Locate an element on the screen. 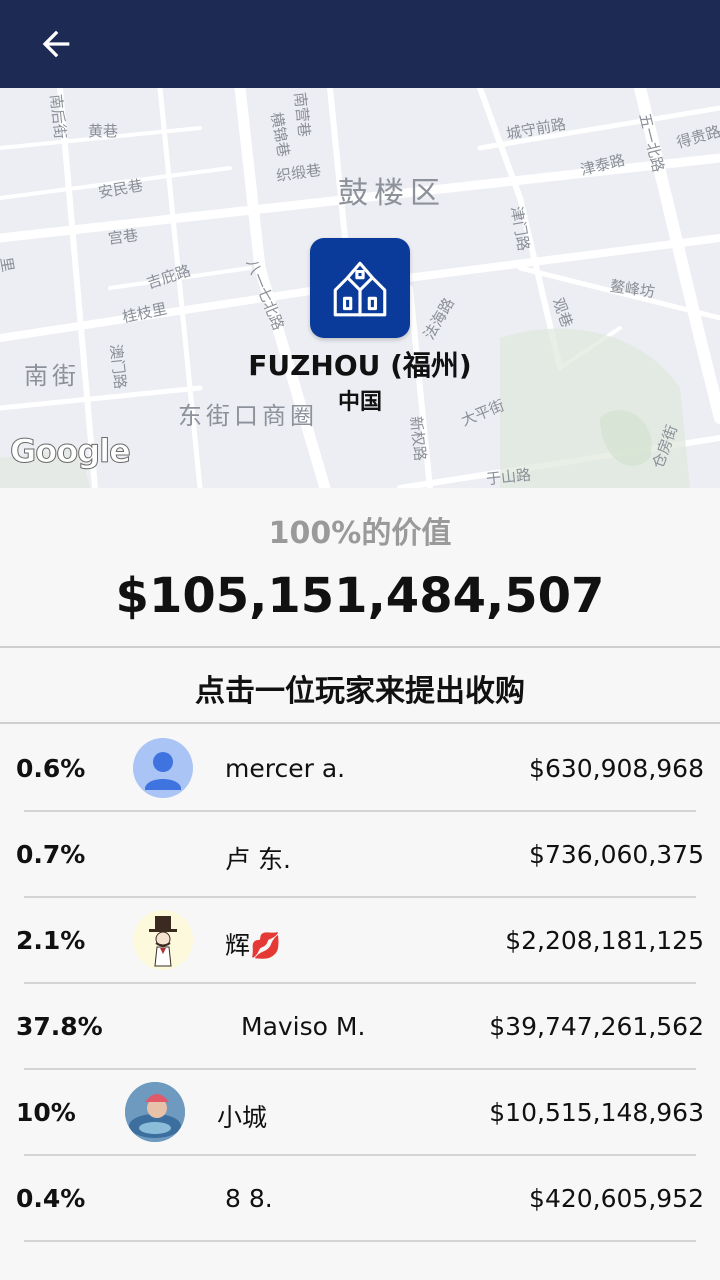  player-value: $10,515,148,963 is located at coordinates (596, 1112).